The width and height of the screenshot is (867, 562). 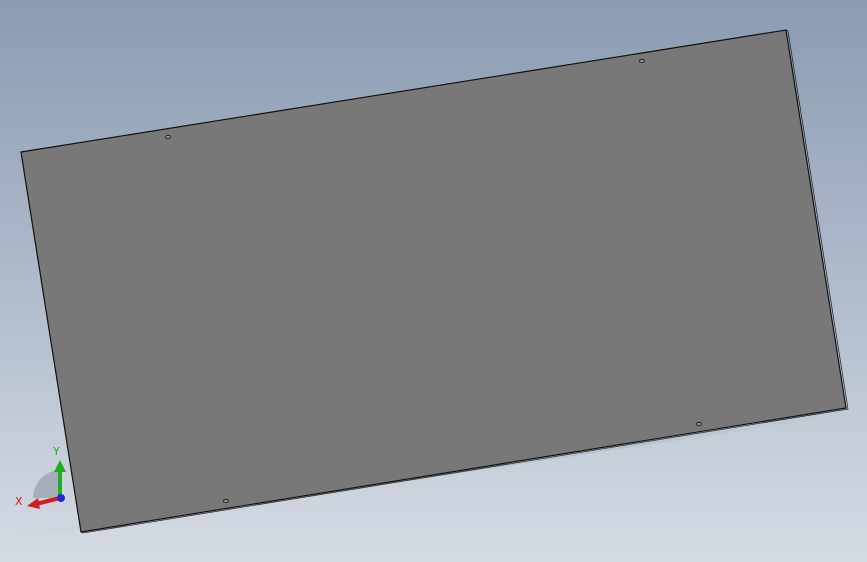 I want to click on x-axis-label: X, so click(x=19, y=501).